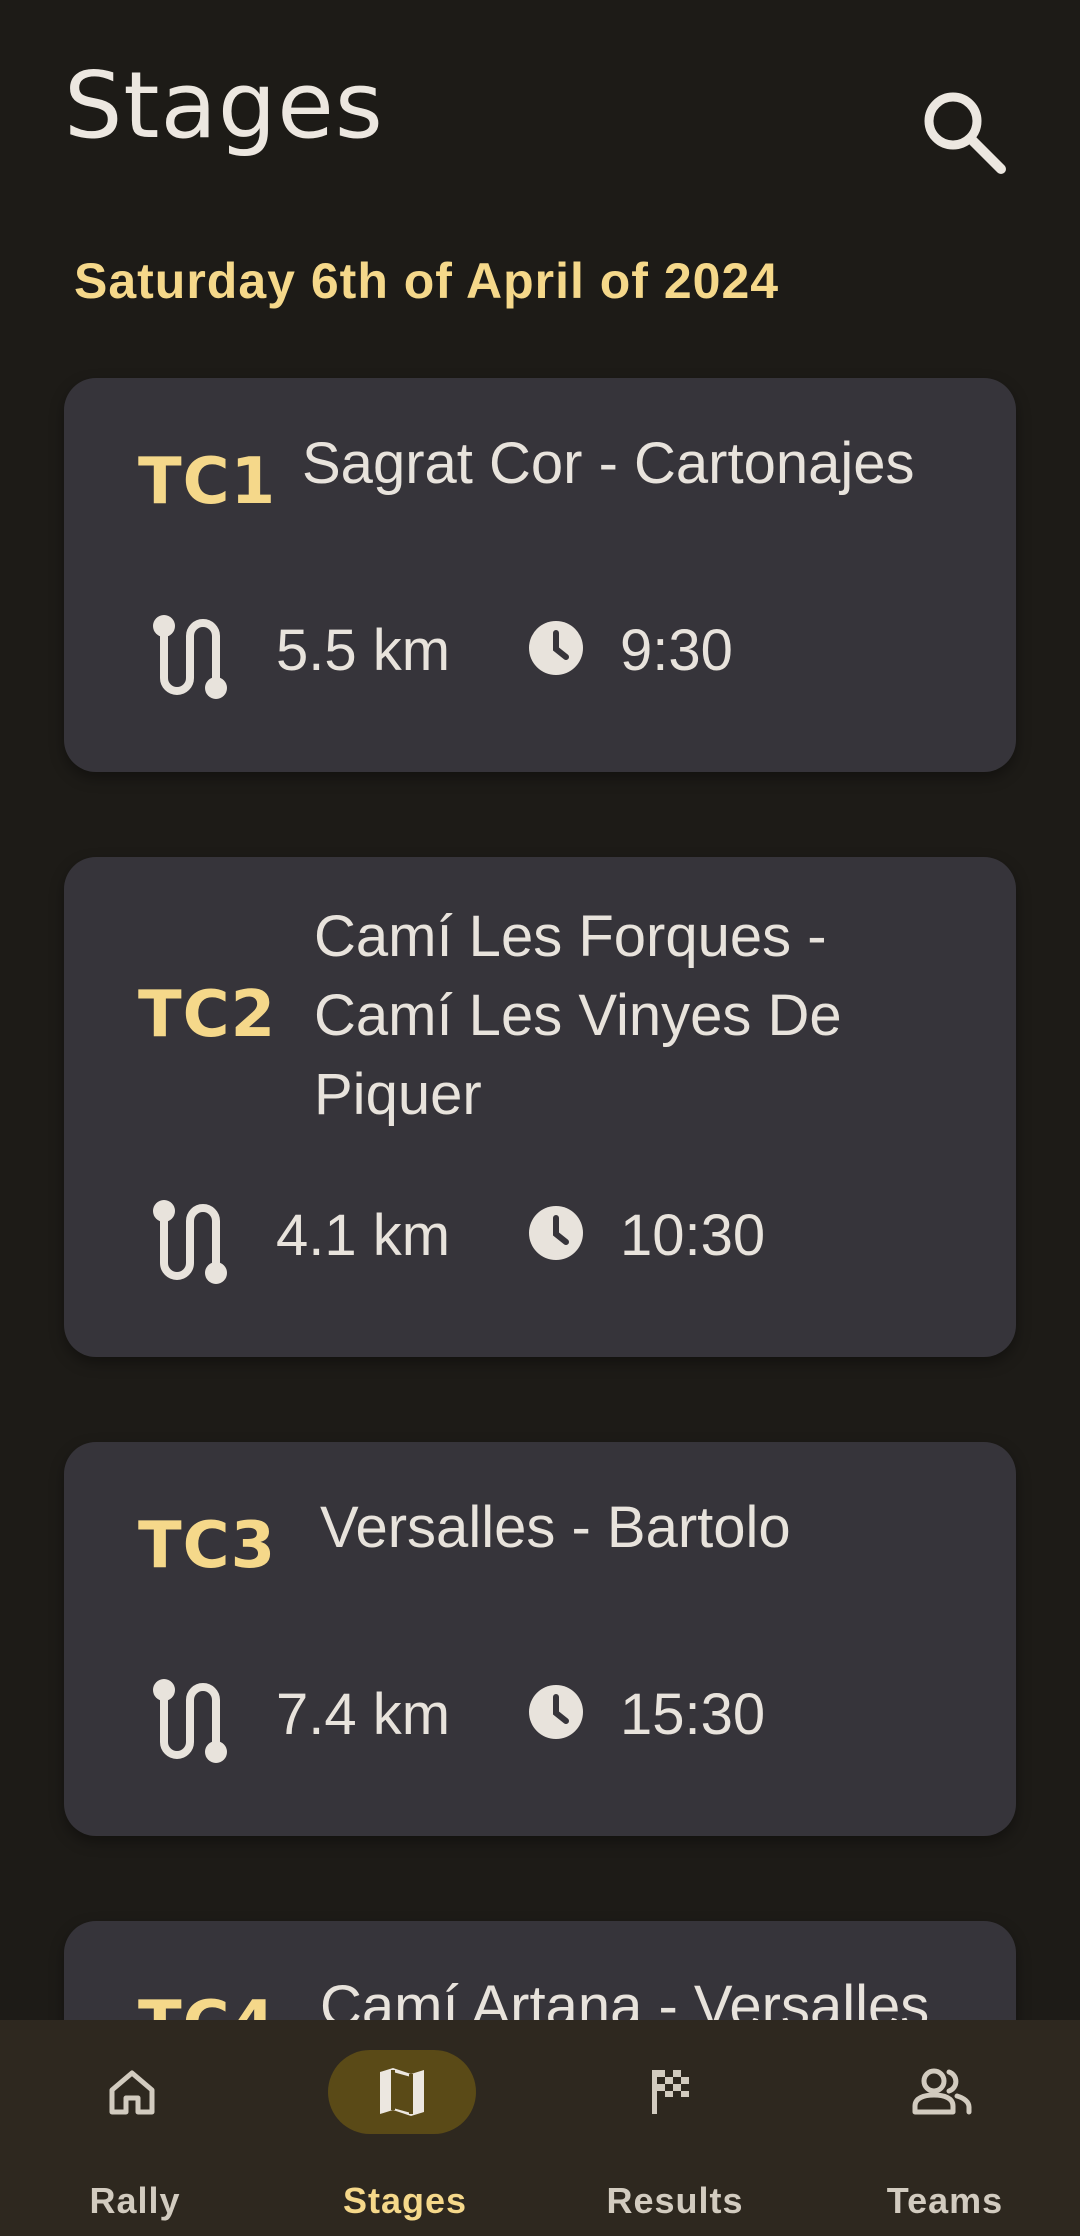 This screenshot has height=2236, width=1080. What do you see at coordinates (693, 1235) in the screenshot?
I see `stage-time: 10:30` at bounding box center [693, 1235].